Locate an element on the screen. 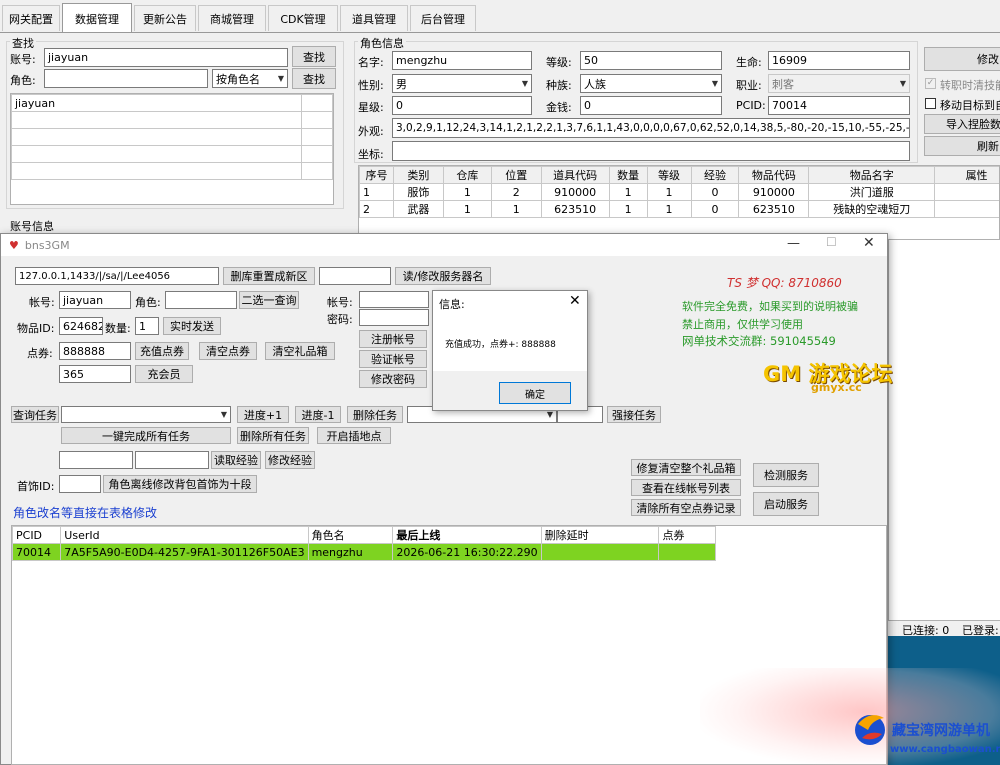  name-input: mengzhu is located at coordinates (462, 60).